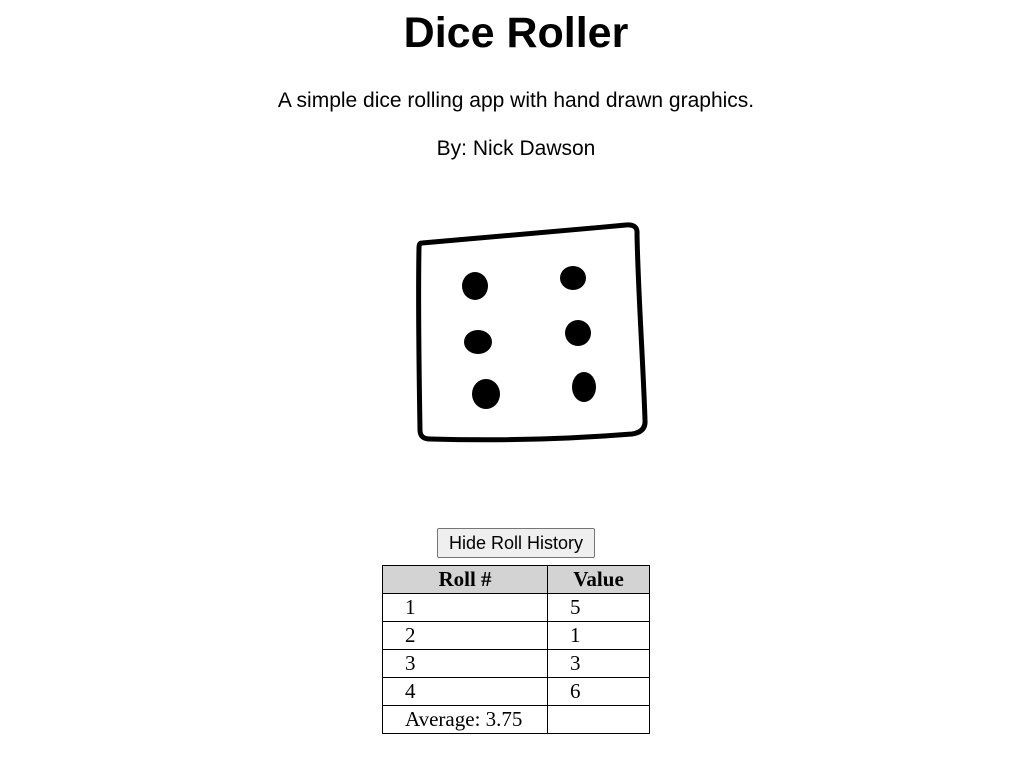  I want to click on roll-number-cell: 4, so click(465, 691).